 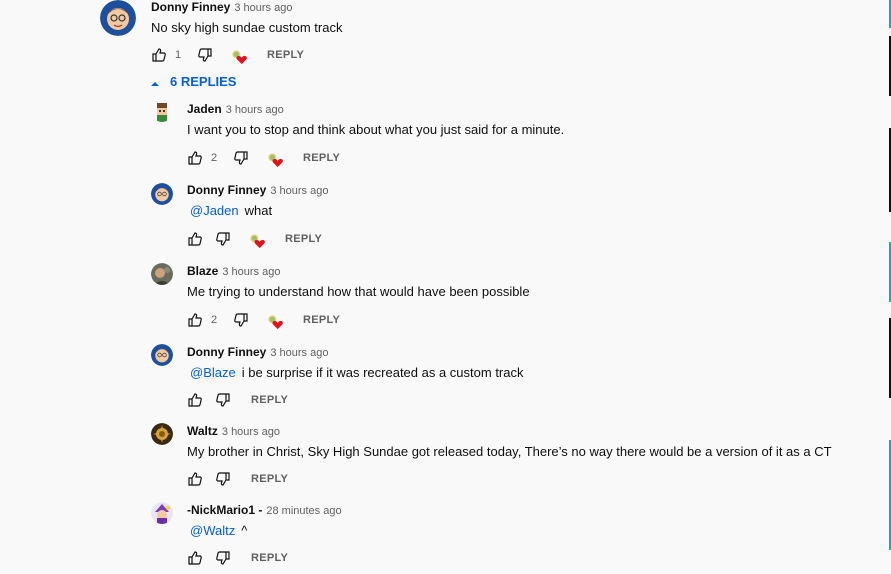 I want to click on reply-author: Blaze 3 hours ago, so click(x=233, y=271).